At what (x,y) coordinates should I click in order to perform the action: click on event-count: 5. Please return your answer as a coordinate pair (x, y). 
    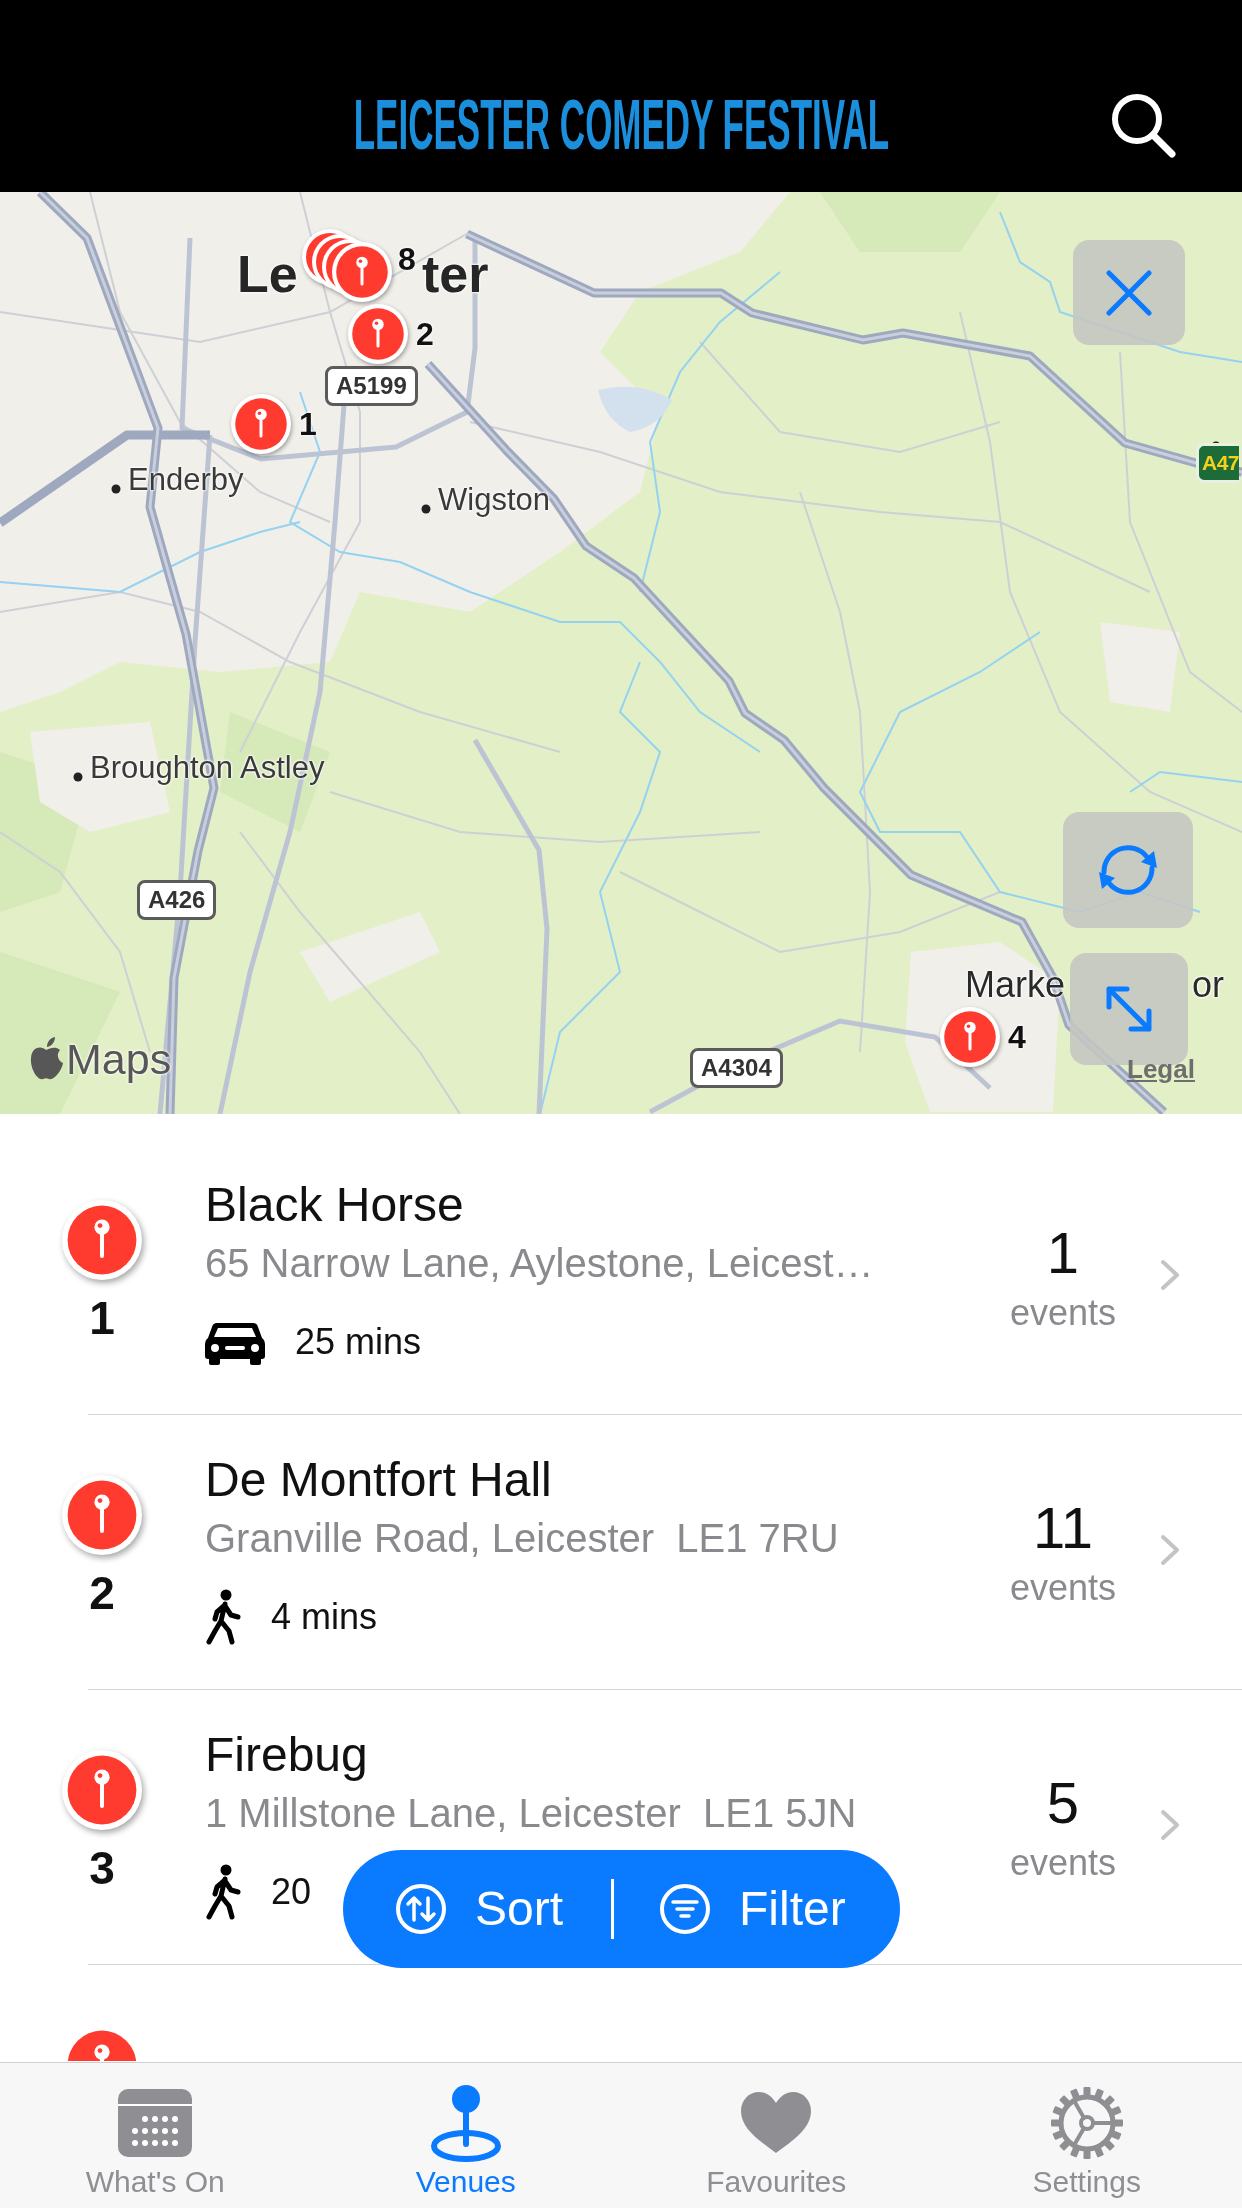
    Looking at the image, I should click on (1063, 1803).